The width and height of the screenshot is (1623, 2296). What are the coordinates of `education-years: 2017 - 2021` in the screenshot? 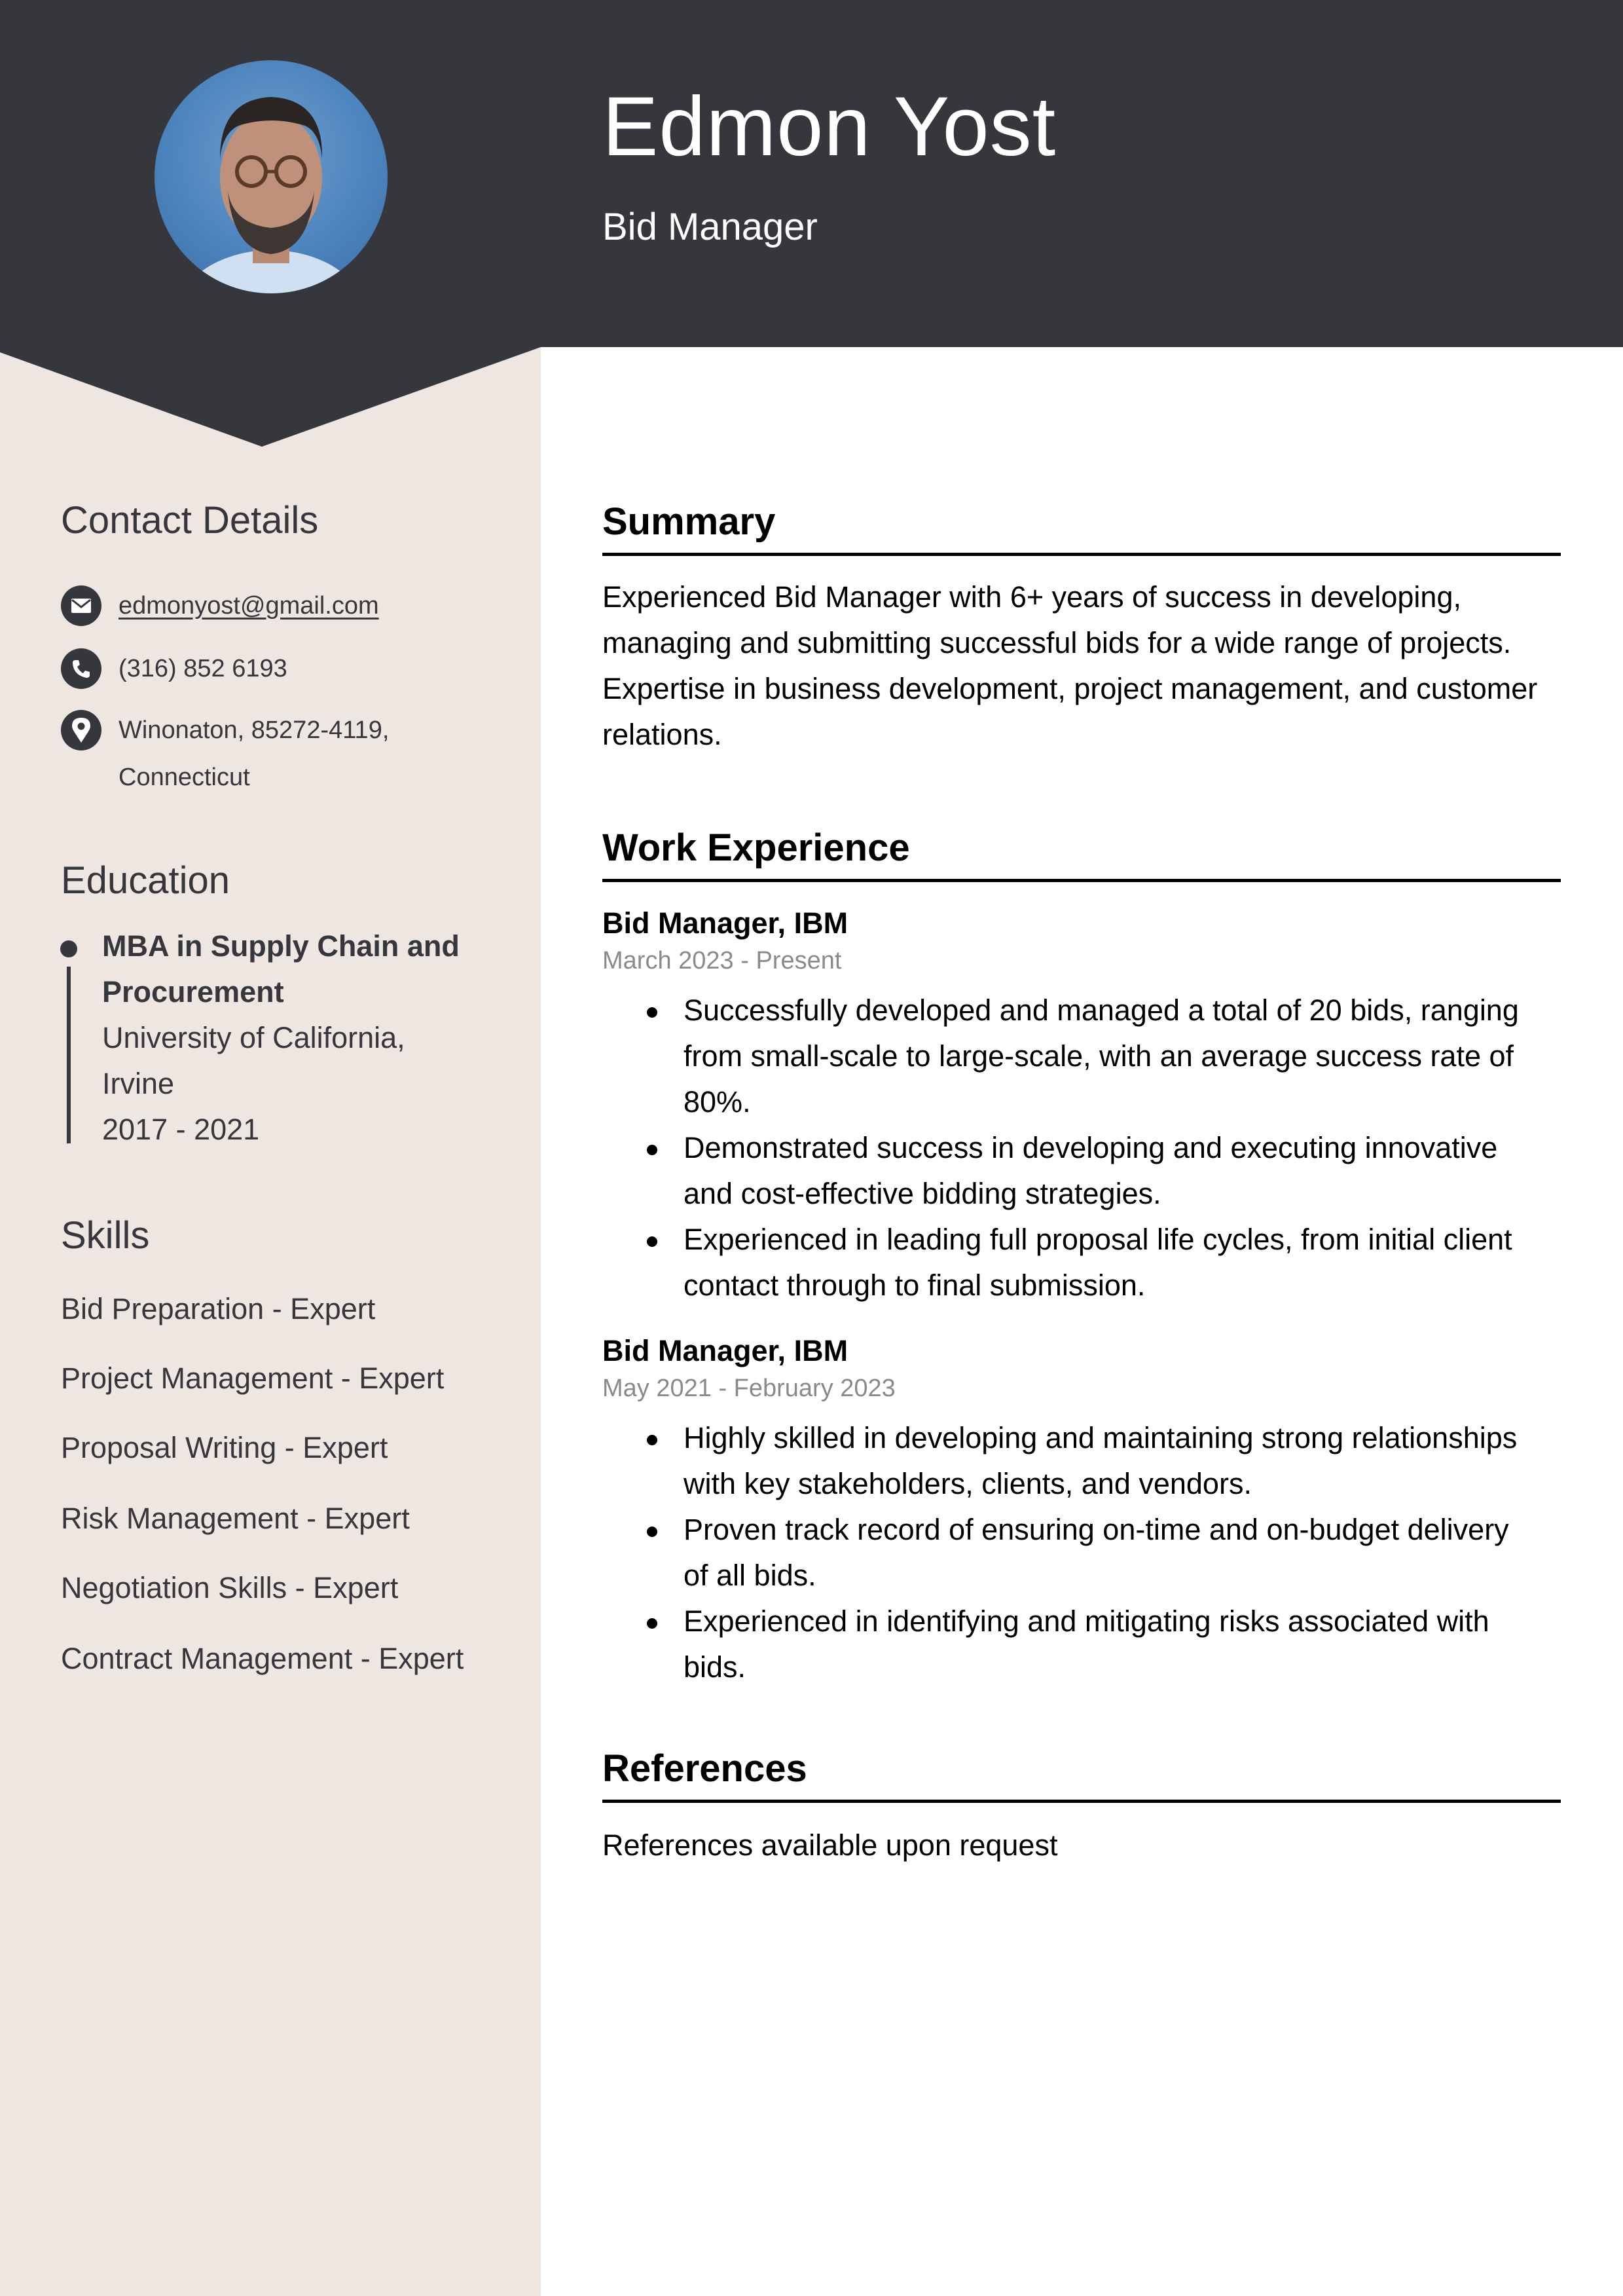 It's located at (181, 1129).